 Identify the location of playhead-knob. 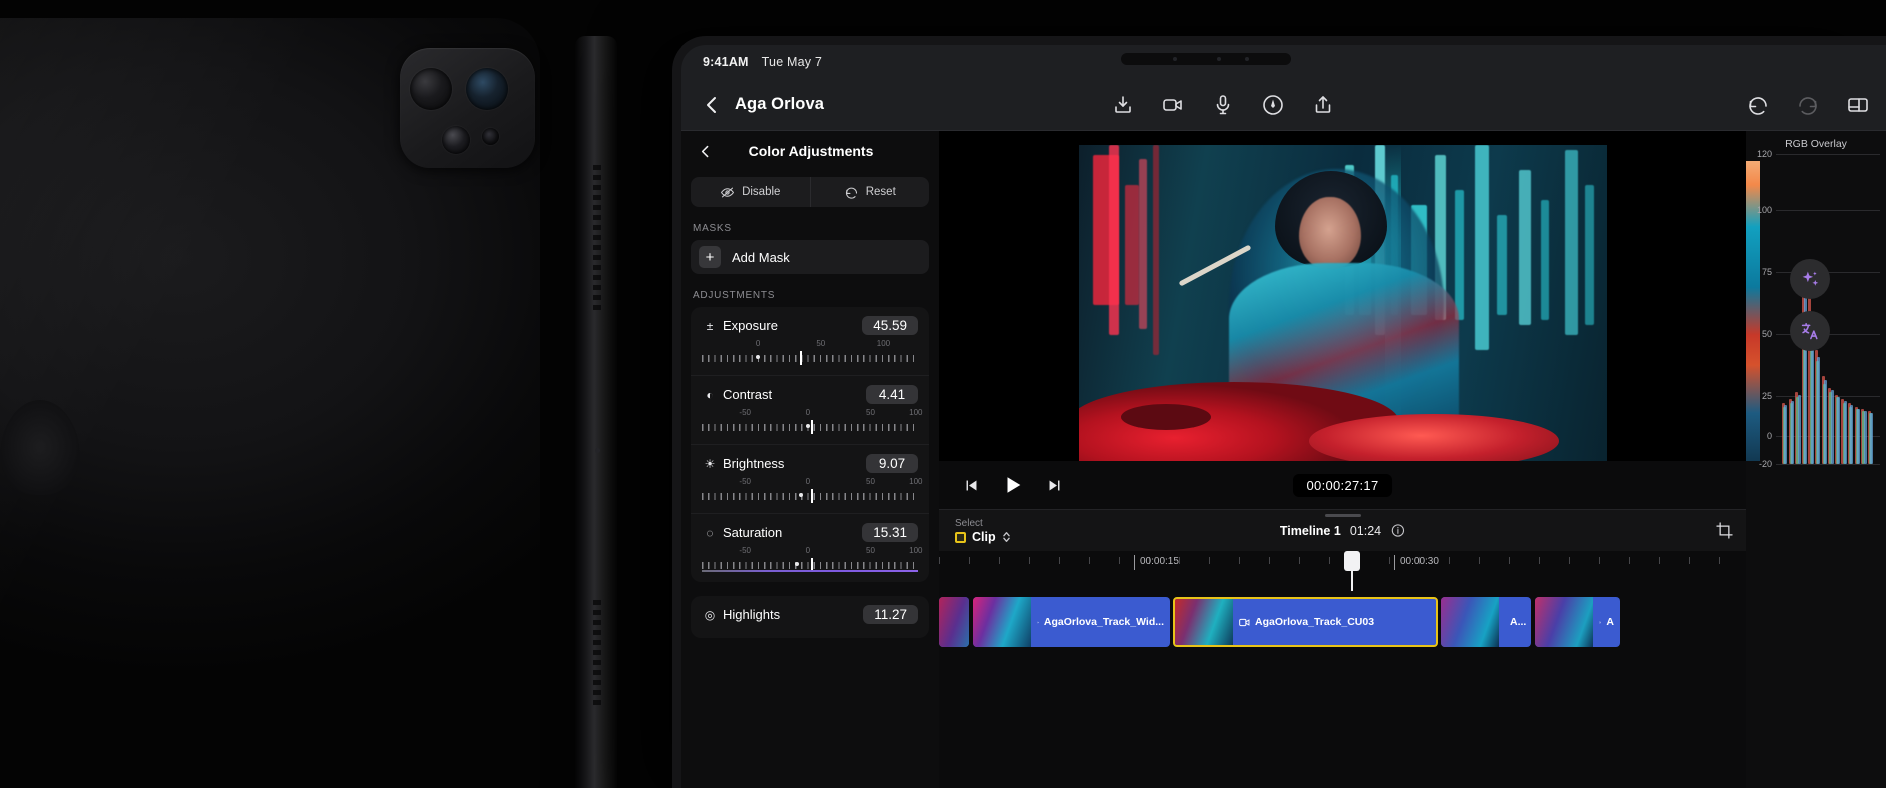
(1352, 561).